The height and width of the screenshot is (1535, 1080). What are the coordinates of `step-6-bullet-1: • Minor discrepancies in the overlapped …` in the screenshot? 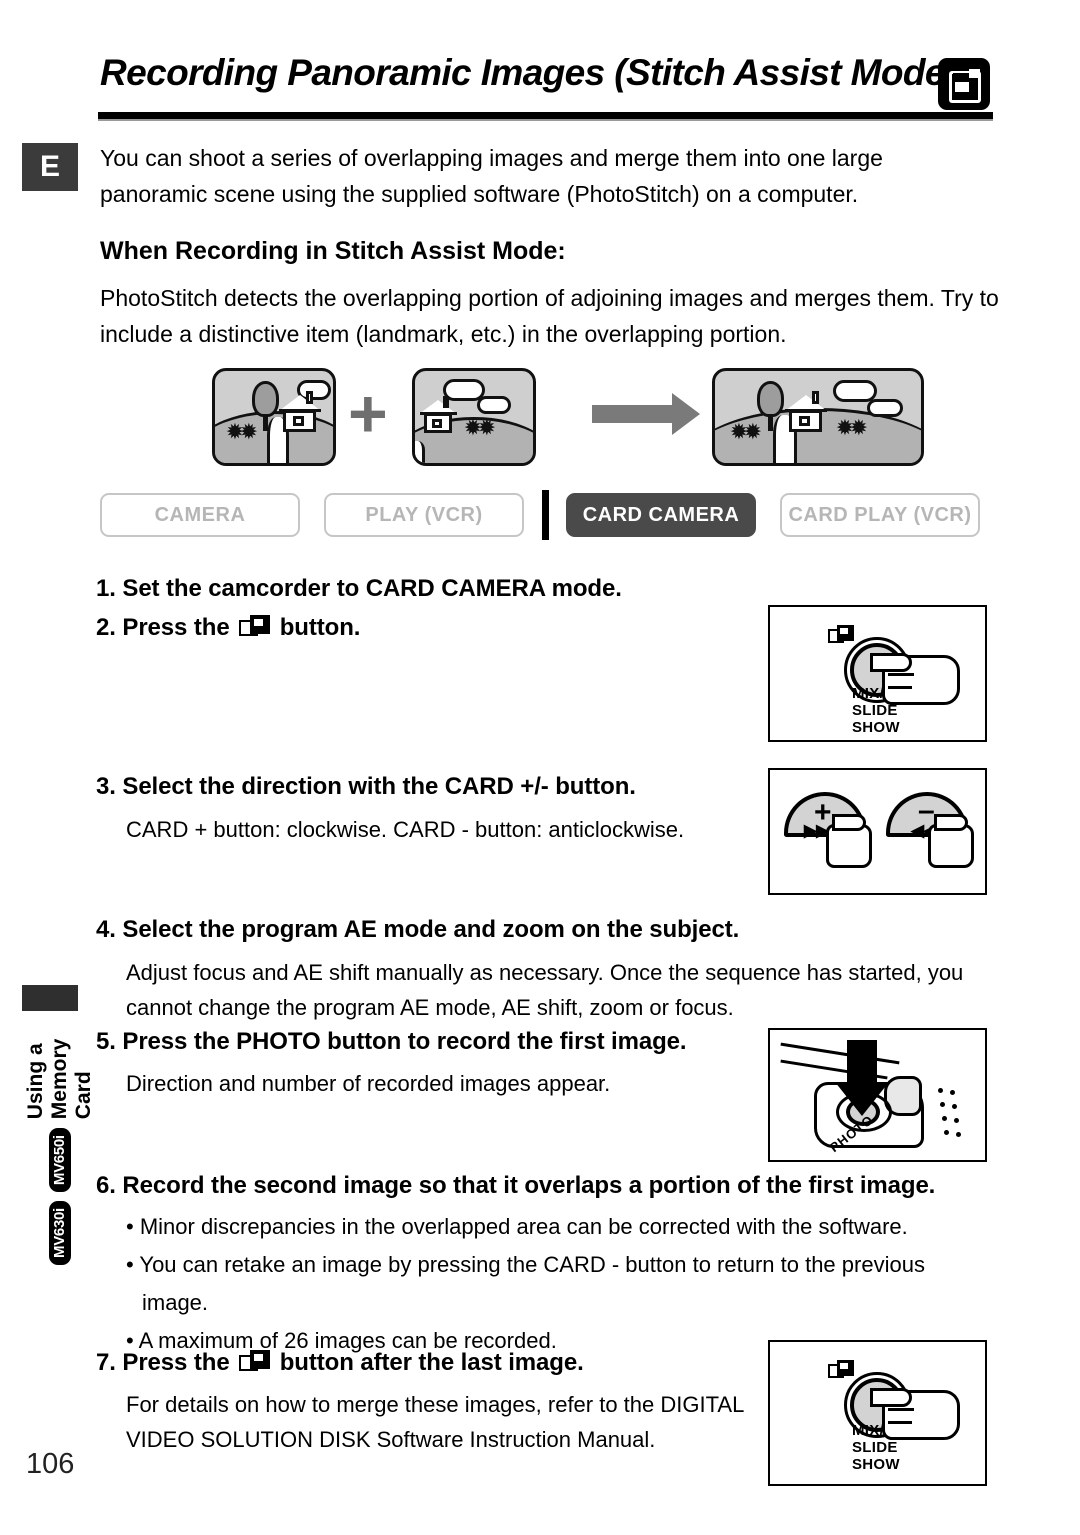 It's located at (517, 1226).